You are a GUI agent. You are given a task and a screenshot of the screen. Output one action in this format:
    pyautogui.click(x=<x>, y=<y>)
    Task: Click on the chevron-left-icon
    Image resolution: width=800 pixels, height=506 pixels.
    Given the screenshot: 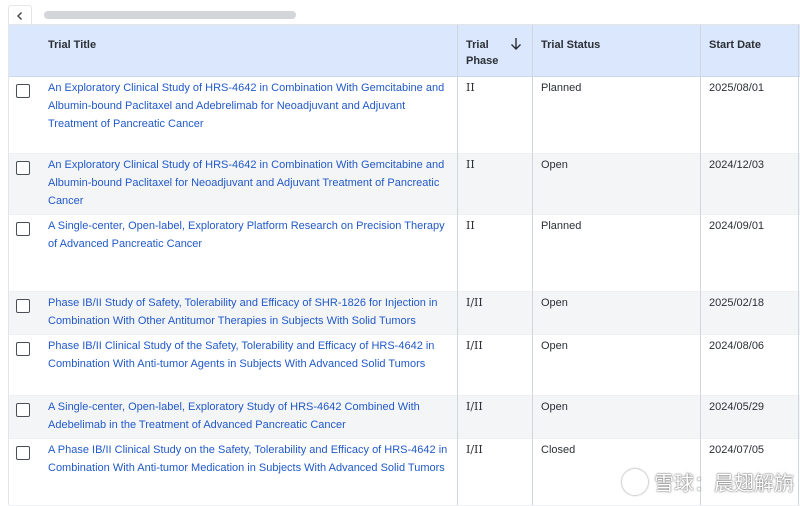 What is the action you would take?
    pyautogui.click(x=19, y=16)
    